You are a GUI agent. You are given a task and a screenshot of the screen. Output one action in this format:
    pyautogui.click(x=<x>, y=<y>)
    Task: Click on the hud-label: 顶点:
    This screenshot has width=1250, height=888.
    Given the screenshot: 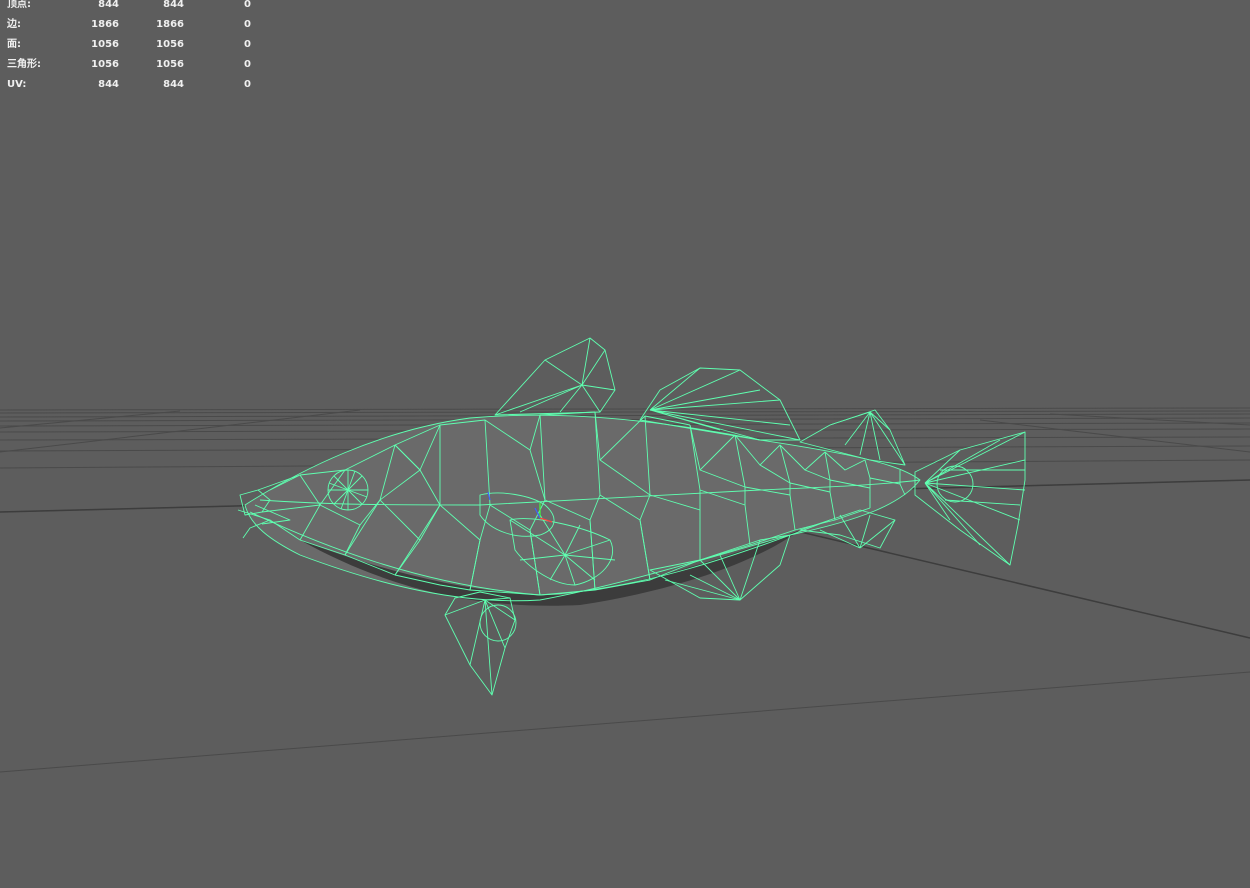 What is the action you would take?
    pyautogui.click(x=19, y=5)
    